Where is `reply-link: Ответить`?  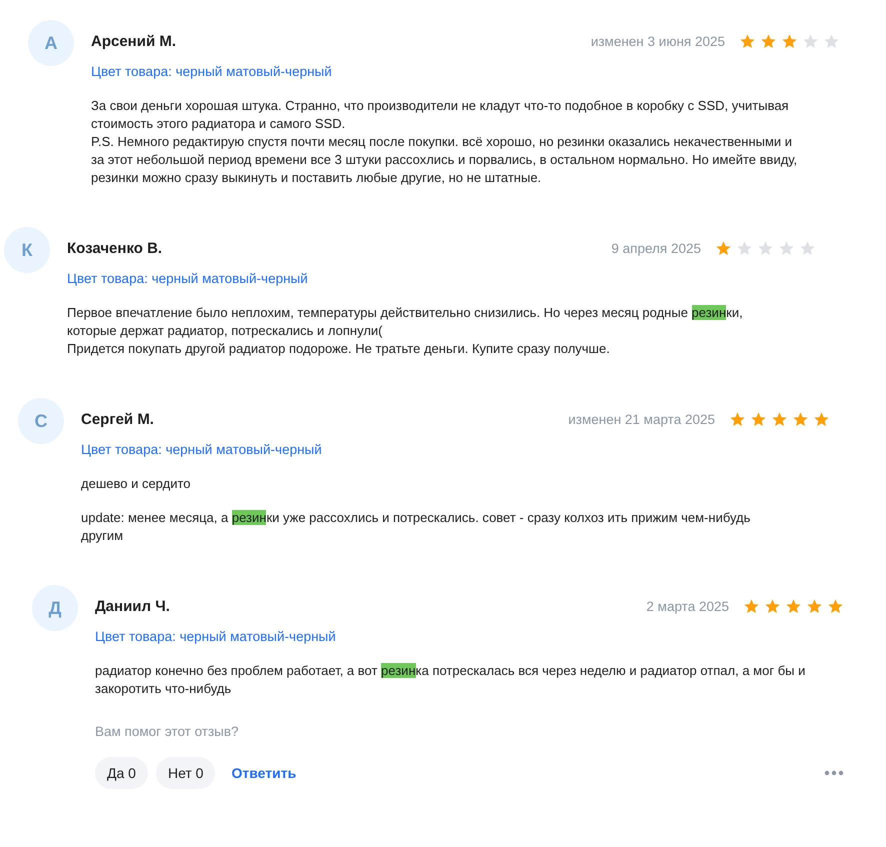
reply-link: Ответить is located at coordinates (263, 773).